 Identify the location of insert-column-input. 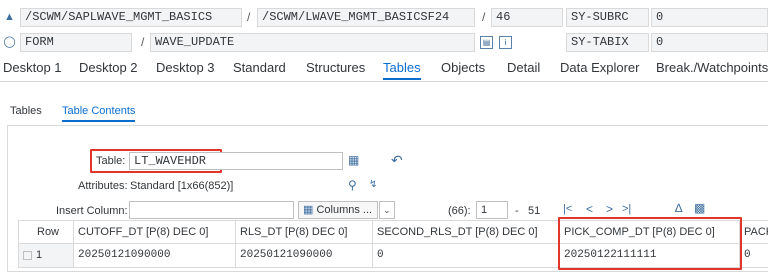
(211, 210).